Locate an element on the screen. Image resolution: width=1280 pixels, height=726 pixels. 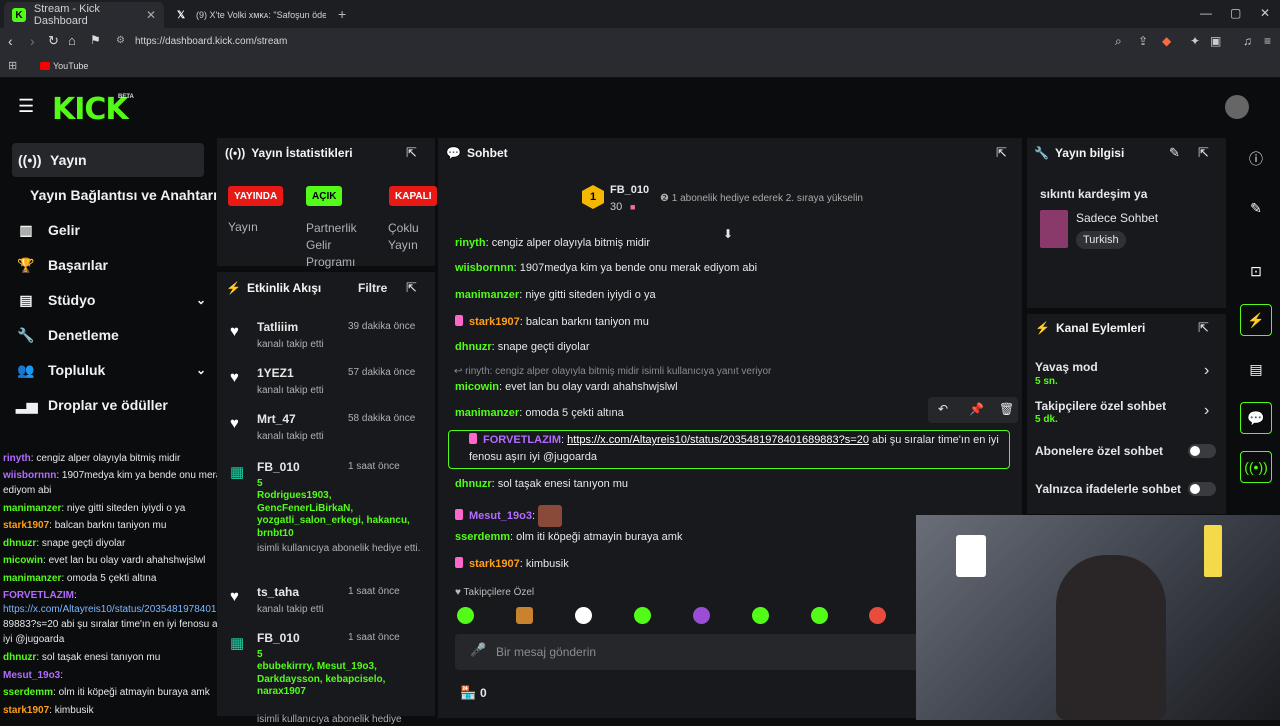
hamburger-menu-icon: ☰ is located at coordinates (26, 106).